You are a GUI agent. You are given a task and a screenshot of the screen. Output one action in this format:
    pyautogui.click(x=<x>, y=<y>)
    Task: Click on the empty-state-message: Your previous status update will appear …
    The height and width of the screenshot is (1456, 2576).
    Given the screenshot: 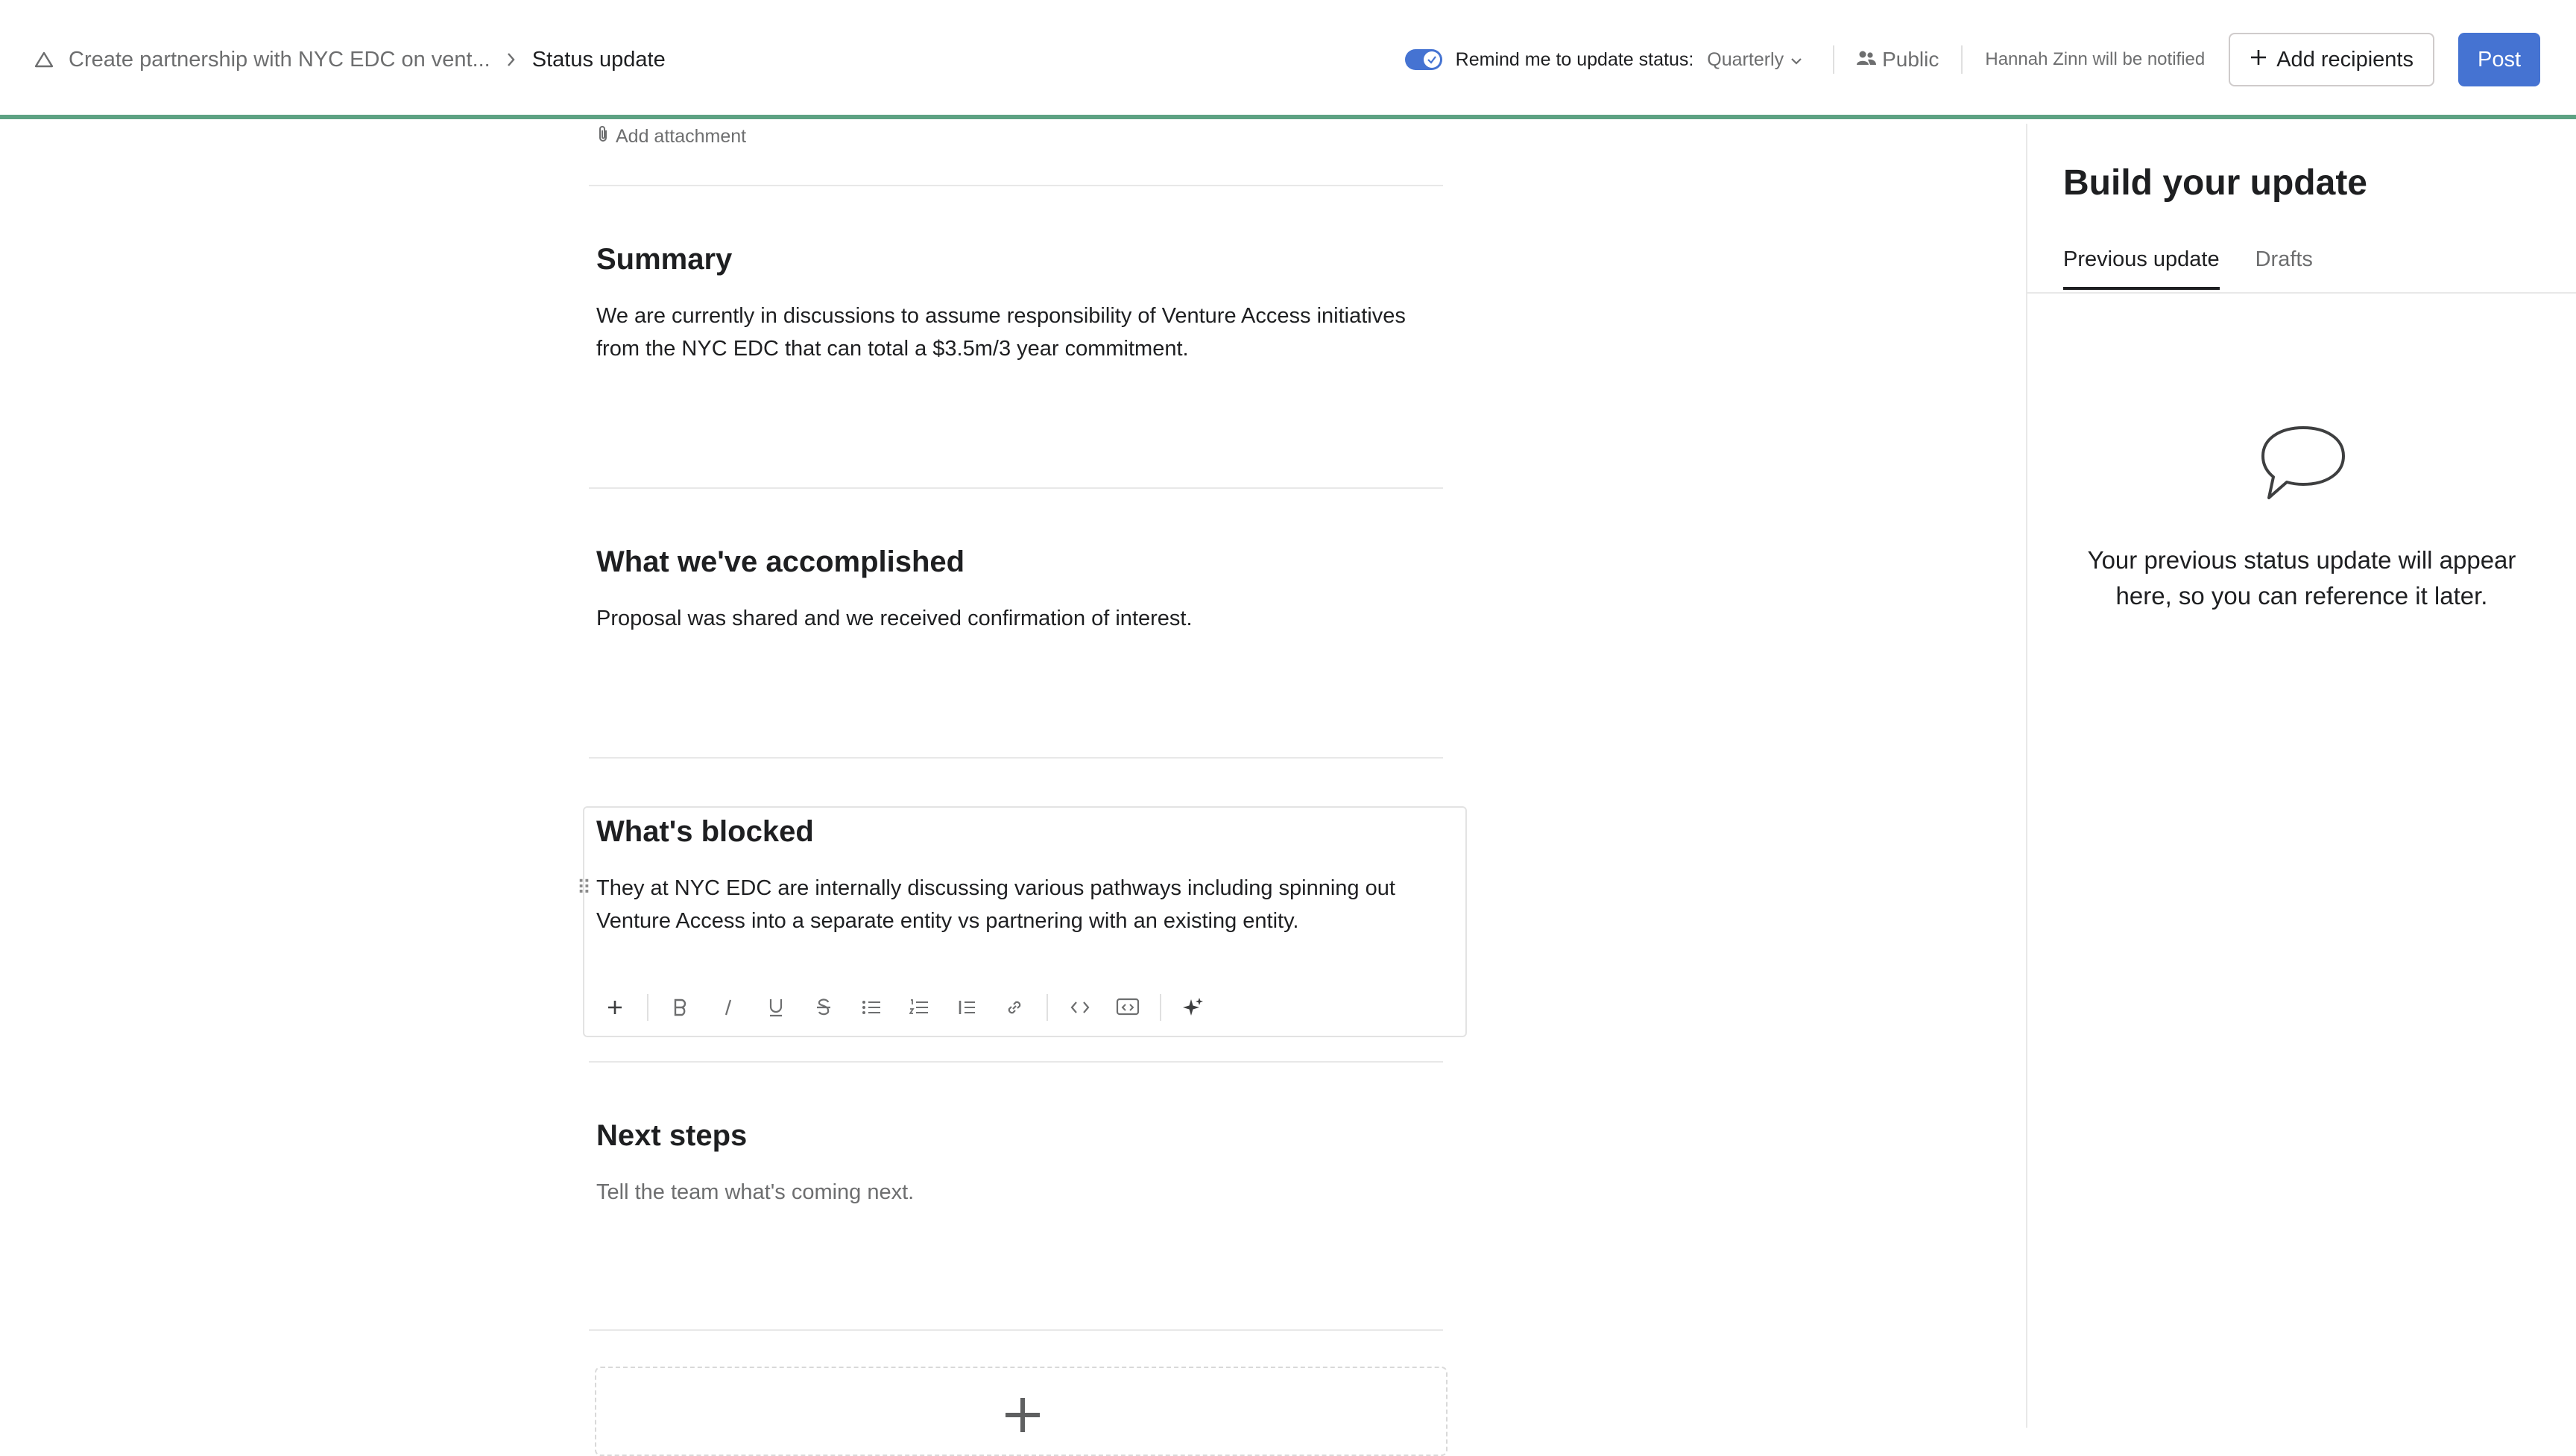 What is the action you would take?
    pyautogui.click(x=2301, y=578)
    